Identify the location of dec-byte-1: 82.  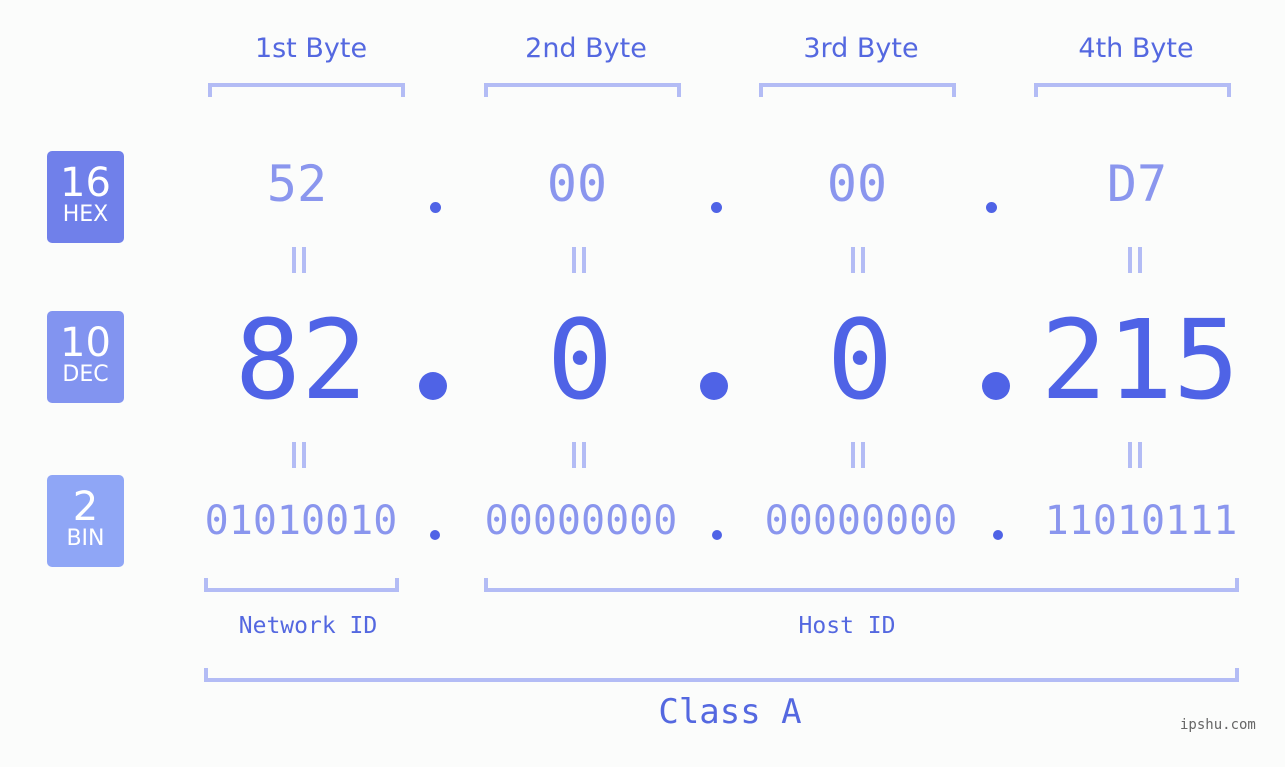
(301, 360).